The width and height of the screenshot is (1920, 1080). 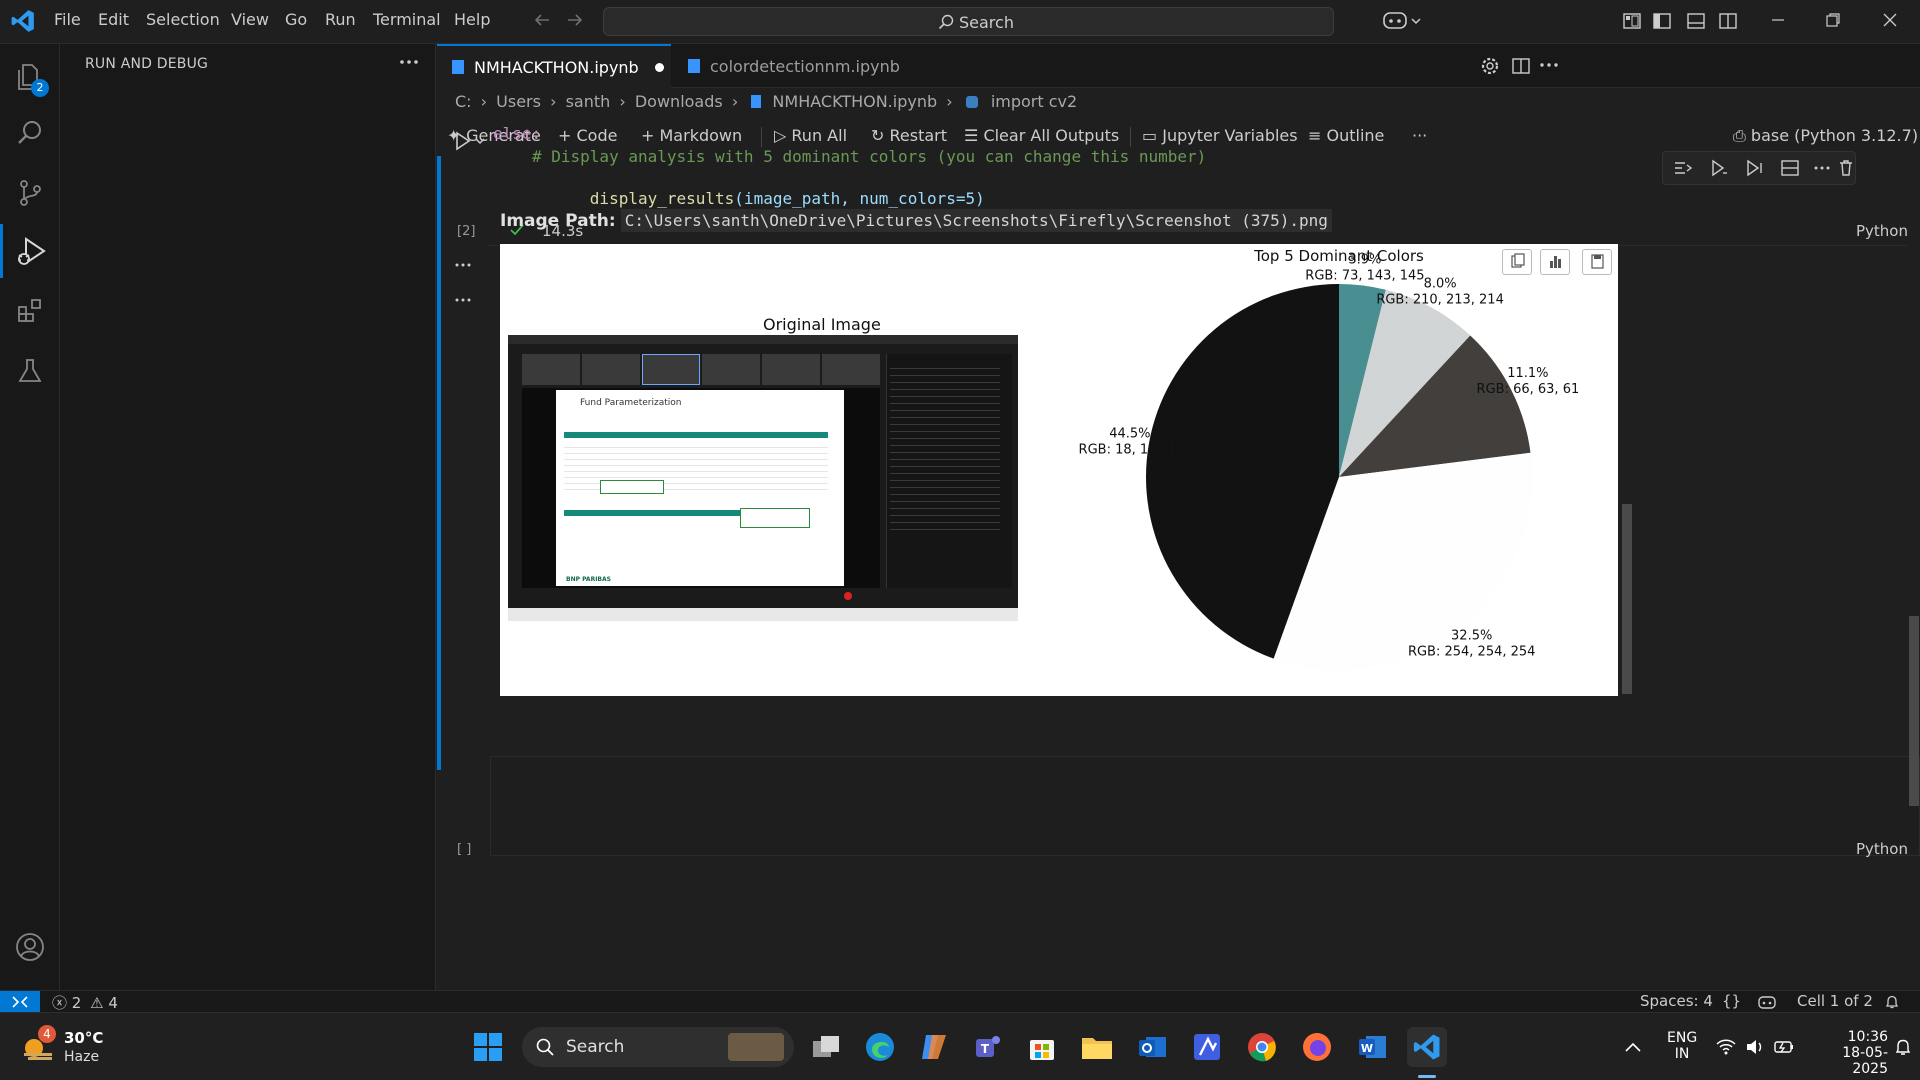 I want to click on restore-icon, so click(x=1833, y=20).